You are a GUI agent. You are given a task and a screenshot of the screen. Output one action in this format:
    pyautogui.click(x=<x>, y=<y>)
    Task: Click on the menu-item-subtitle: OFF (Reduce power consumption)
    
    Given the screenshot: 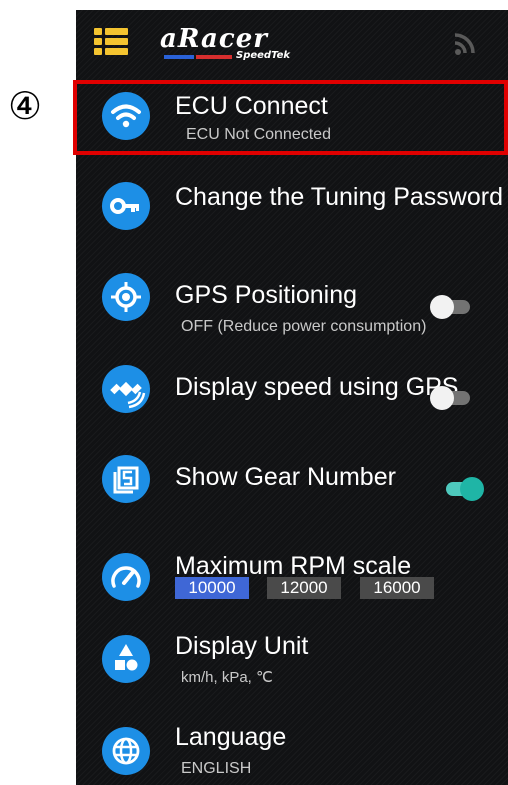 What is the action you would take?
    pyautogui.click(x=304, y=326)
    